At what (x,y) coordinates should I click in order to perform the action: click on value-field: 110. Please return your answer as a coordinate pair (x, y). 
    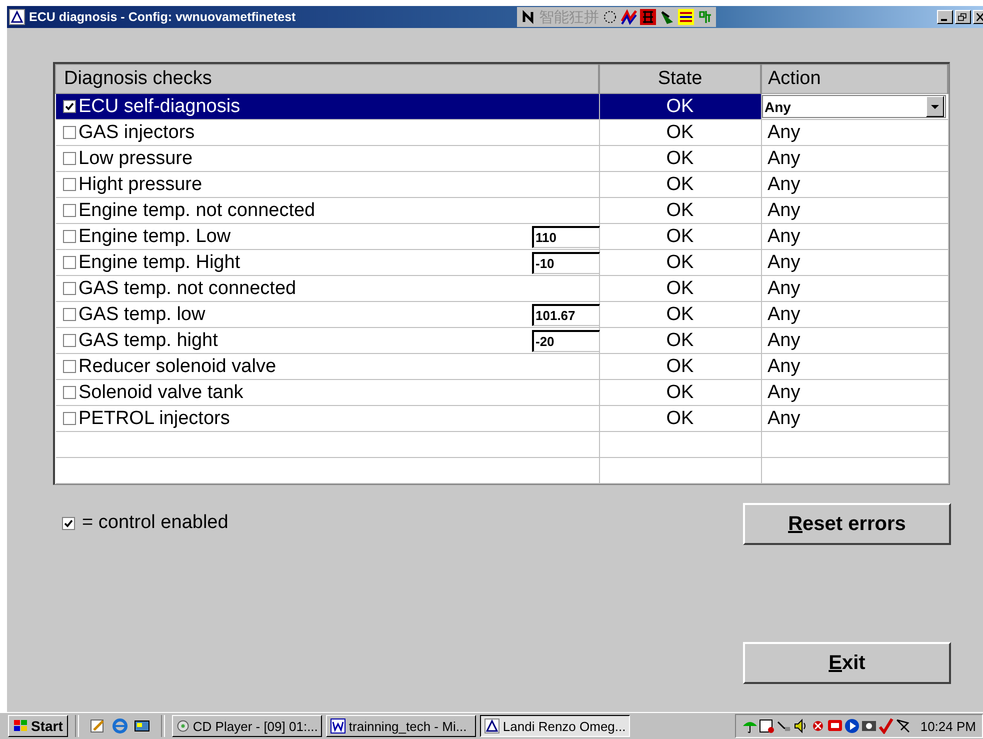
    Looking at the image, I should click on (566, 237).